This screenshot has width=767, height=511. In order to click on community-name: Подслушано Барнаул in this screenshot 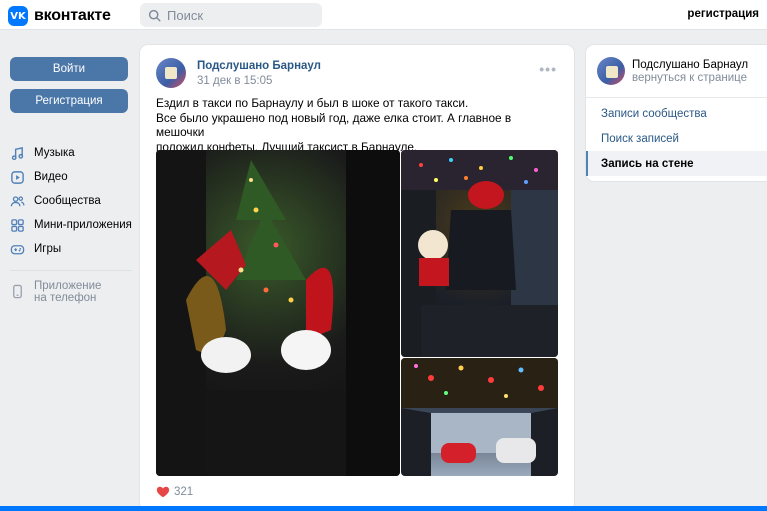, I will do `click(690, 65)`.